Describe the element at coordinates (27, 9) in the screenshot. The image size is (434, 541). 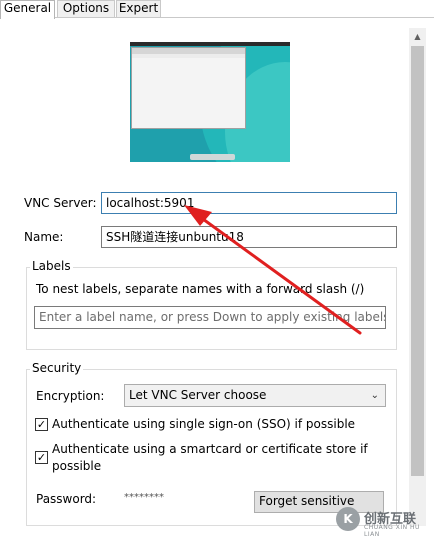
I see `tab-general: General` at that location.